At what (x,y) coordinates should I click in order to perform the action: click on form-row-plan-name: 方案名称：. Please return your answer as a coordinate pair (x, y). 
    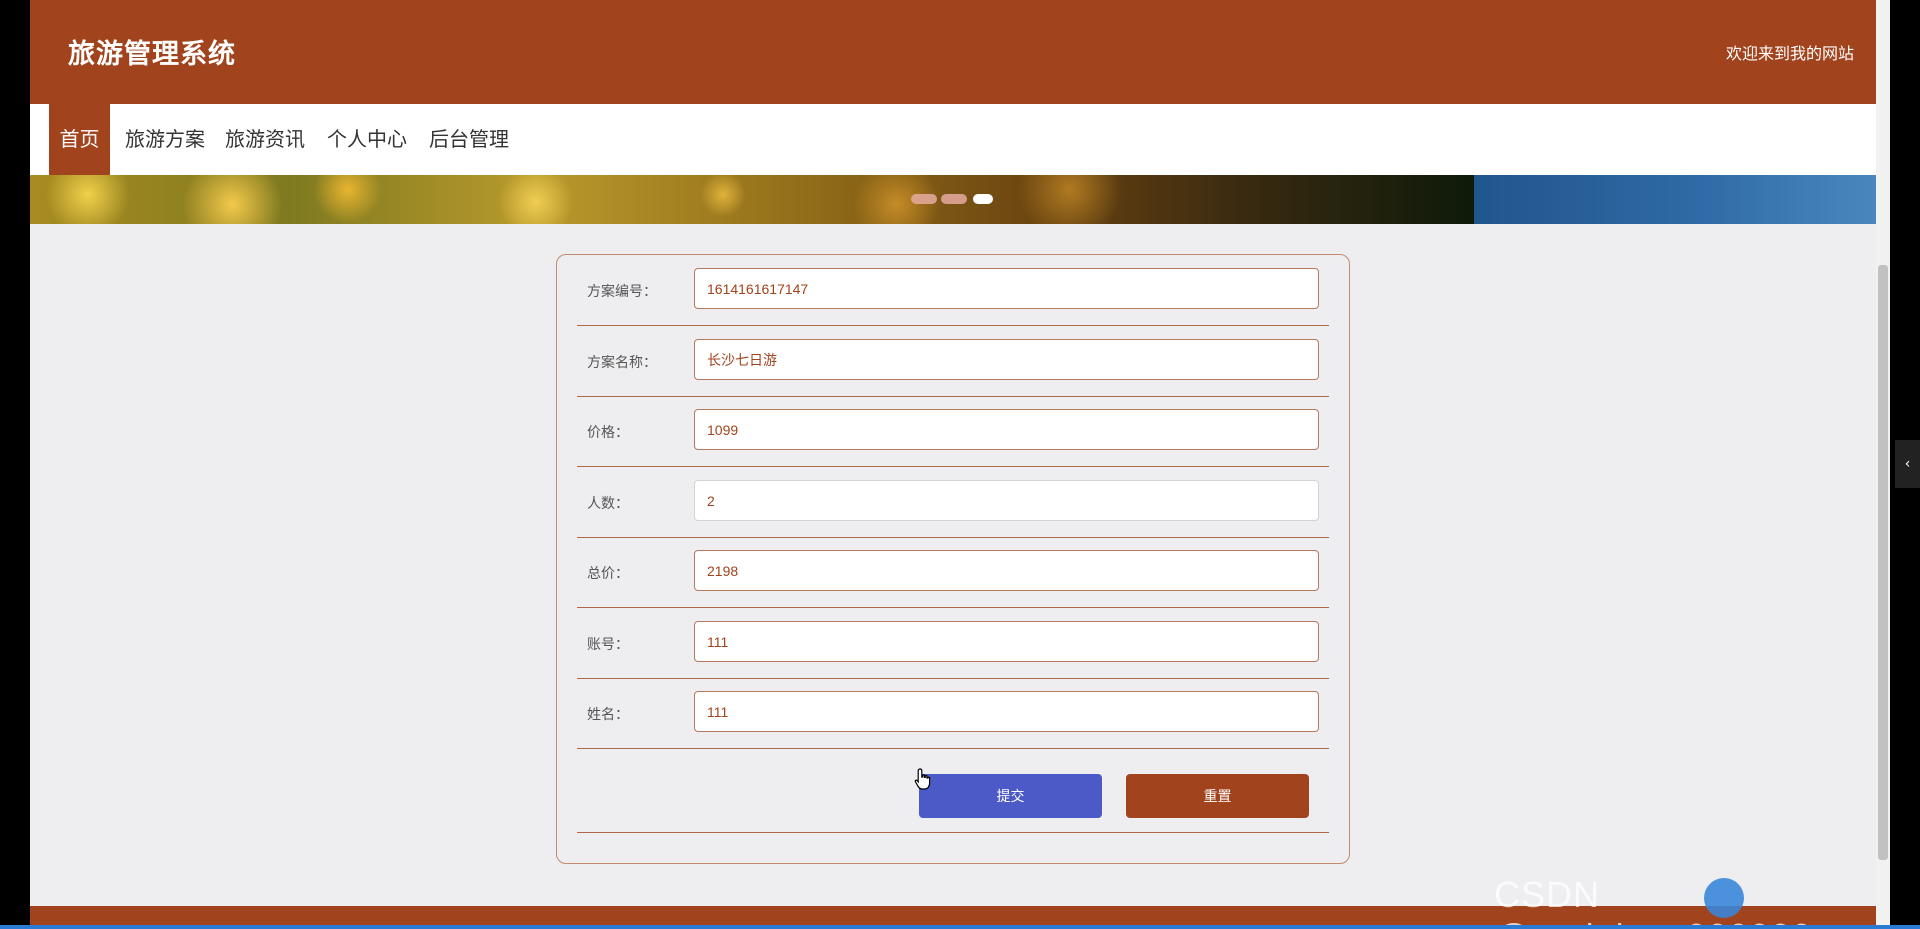
    Looking at the image, I should click on (953, 361).